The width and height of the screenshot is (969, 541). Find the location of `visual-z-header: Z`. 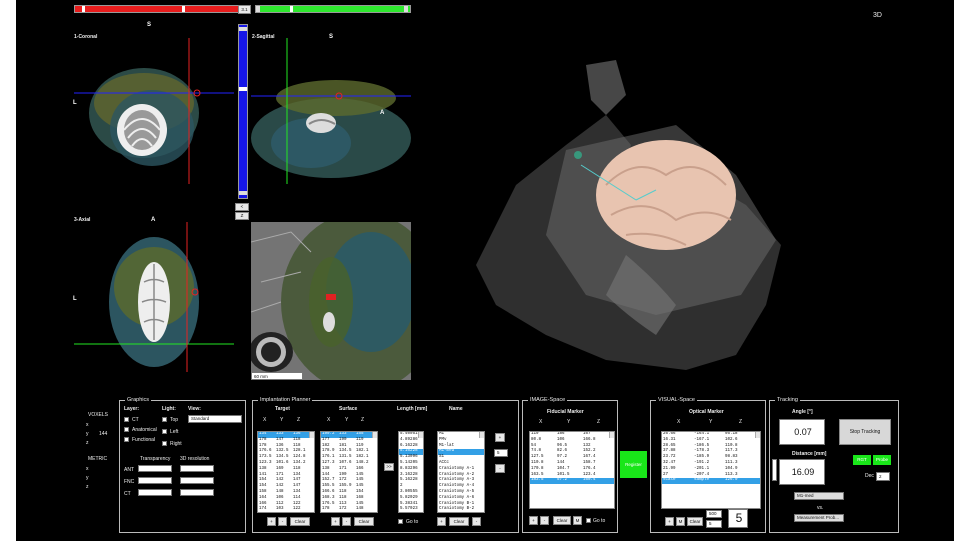

visual-z-header: Z is located at coordinates (741, 422).